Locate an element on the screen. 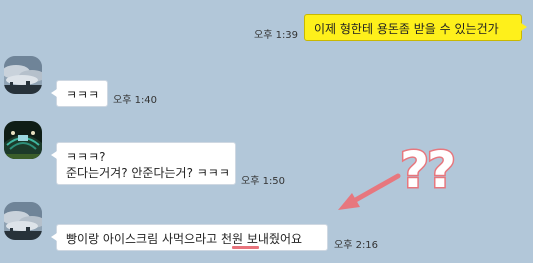  sent-message-bubble: 이제 형한테 용돈좀 받을 수 있는건가 is located at coordinates (415, 27).